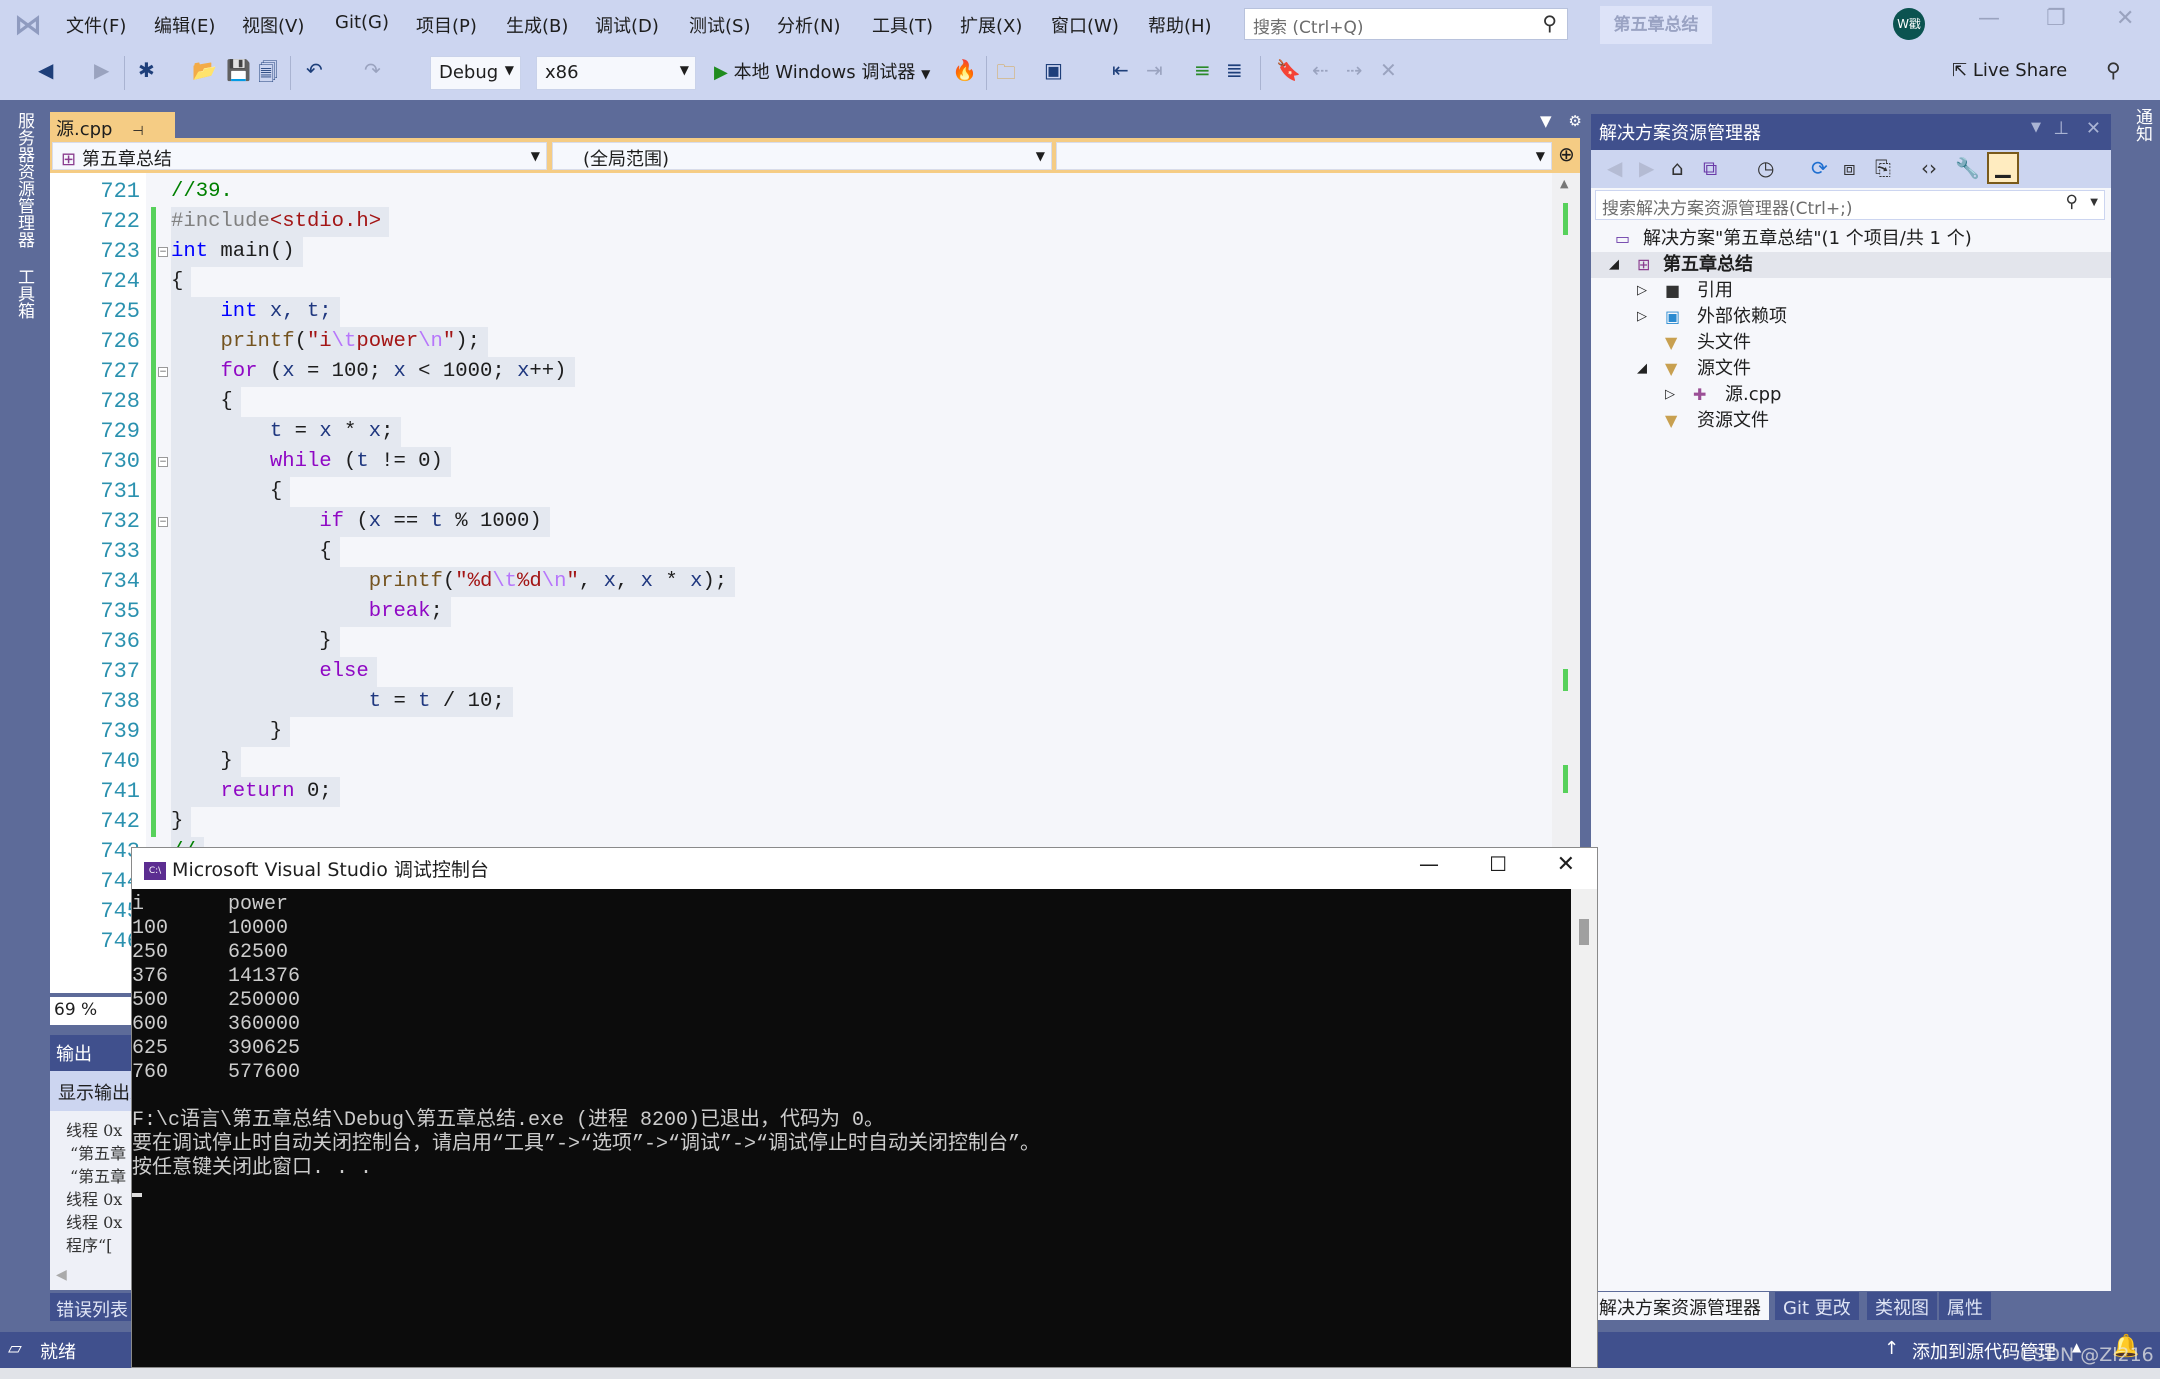 This screenshot has width=2160, height=1379. Describe the element at coordinates (360, 522) in the screenshot. I see `code-line: if (x == t % 1000)` at that location.